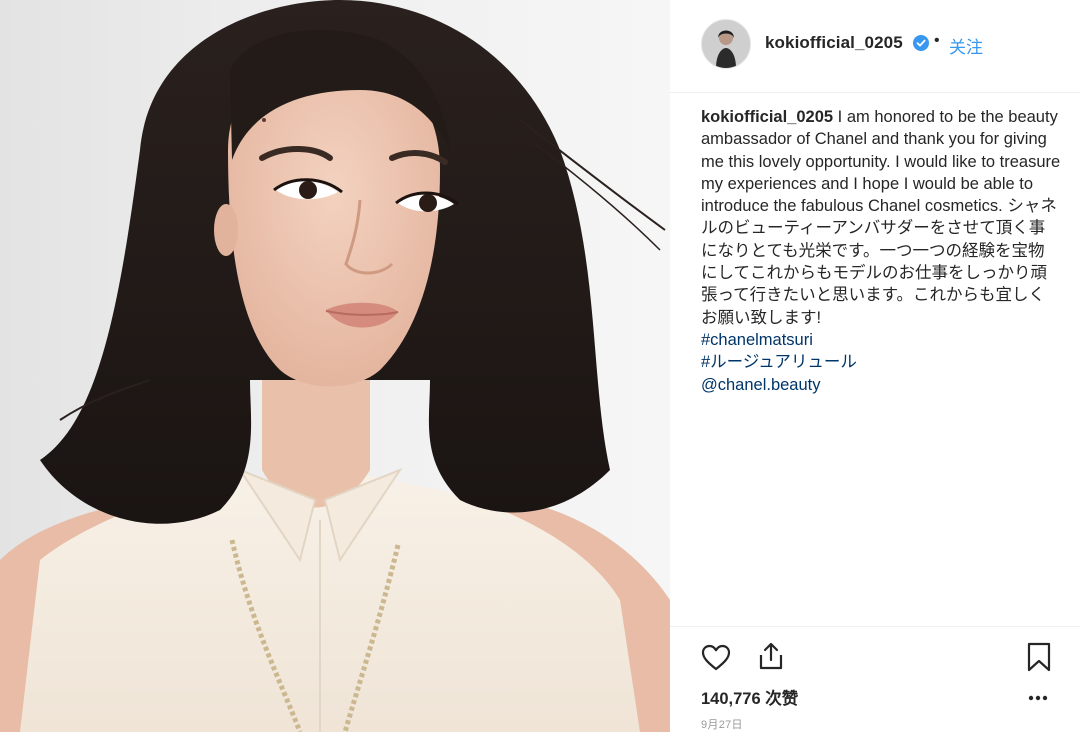  What do you see at coordinates (716, 658) in the screenshot?
I see `heart-icon` at bounding box center [716, 658].